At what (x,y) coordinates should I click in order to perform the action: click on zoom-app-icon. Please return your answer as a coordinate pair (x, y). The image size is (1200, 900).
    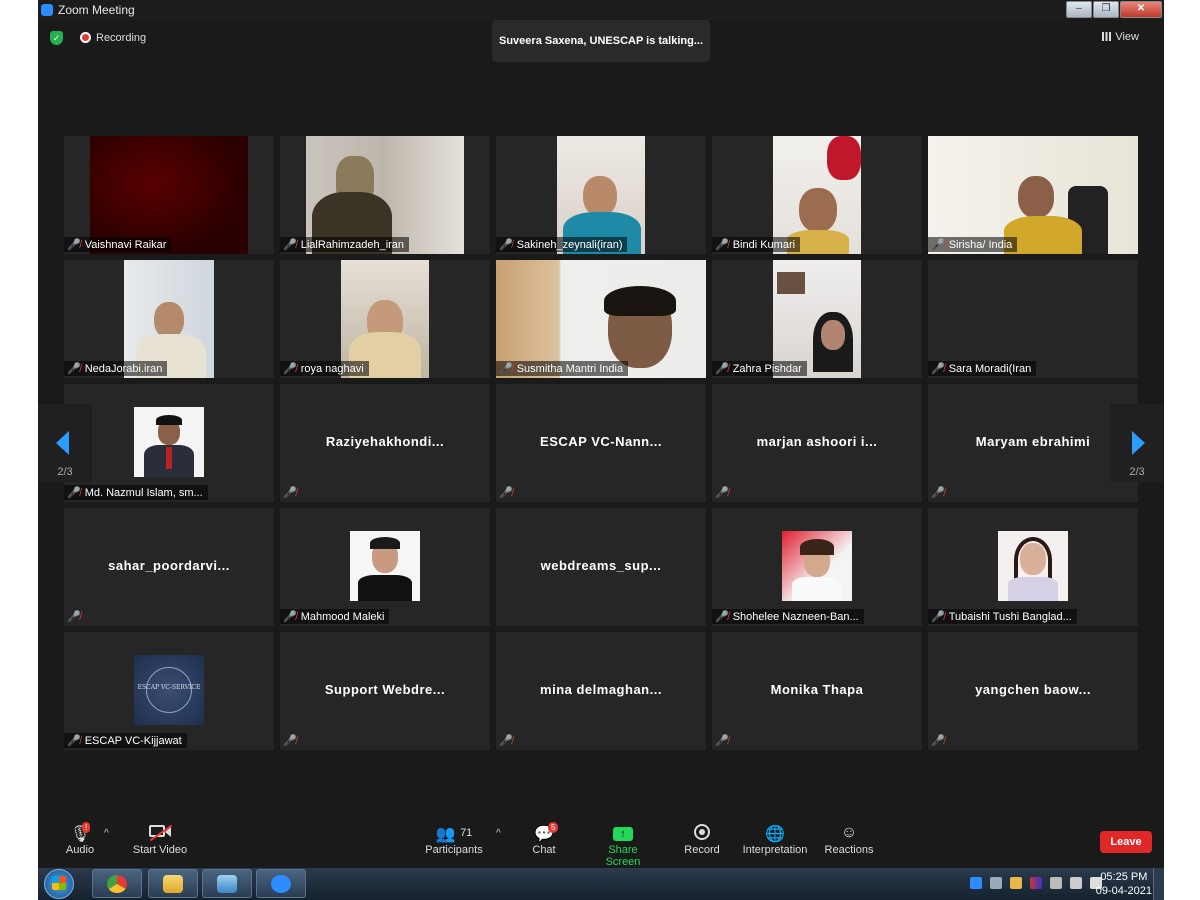
    Looking at the image, I should click on (47, 10).